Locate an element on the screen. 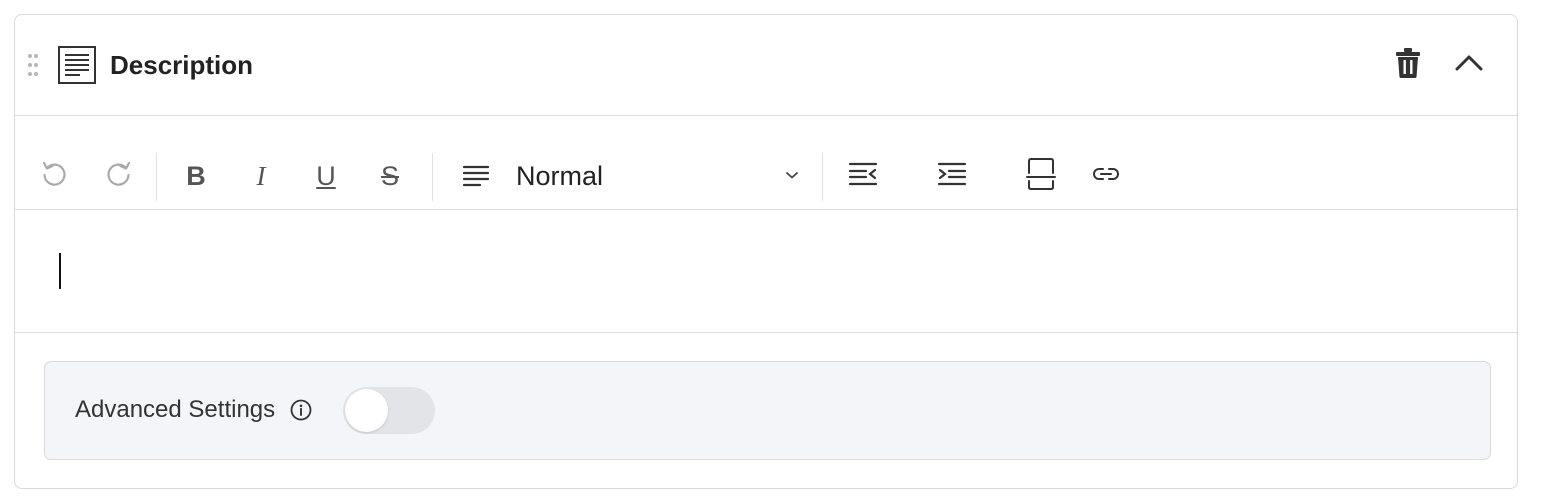 This screenshot has height=504, width=1542. italic-button: I is located at coordinates (261, 176).